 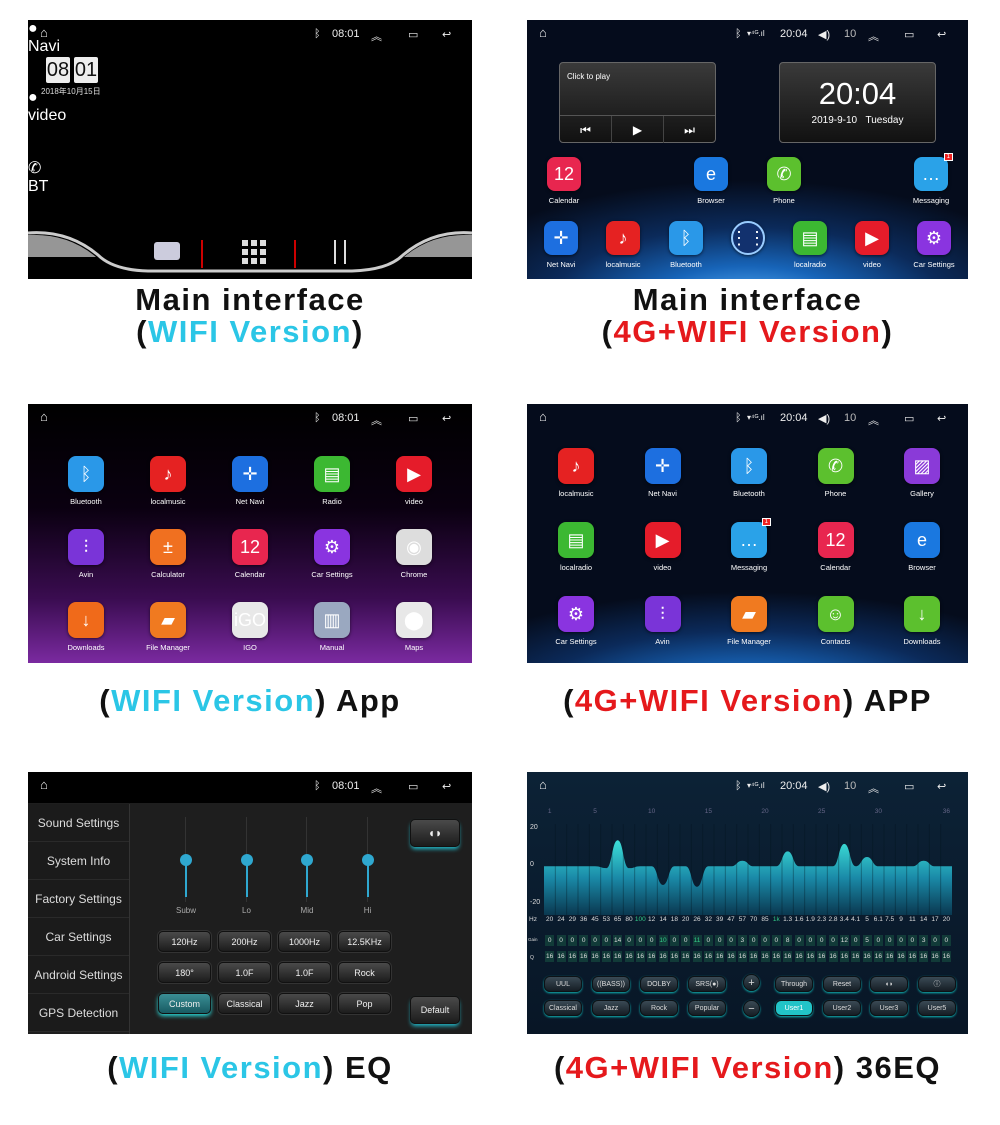 What do you see at coordinates (78, 899) in the screenshot?
I see `sidebar-item-factory-settings: Factory Settings` at bounding box center [78, 899].